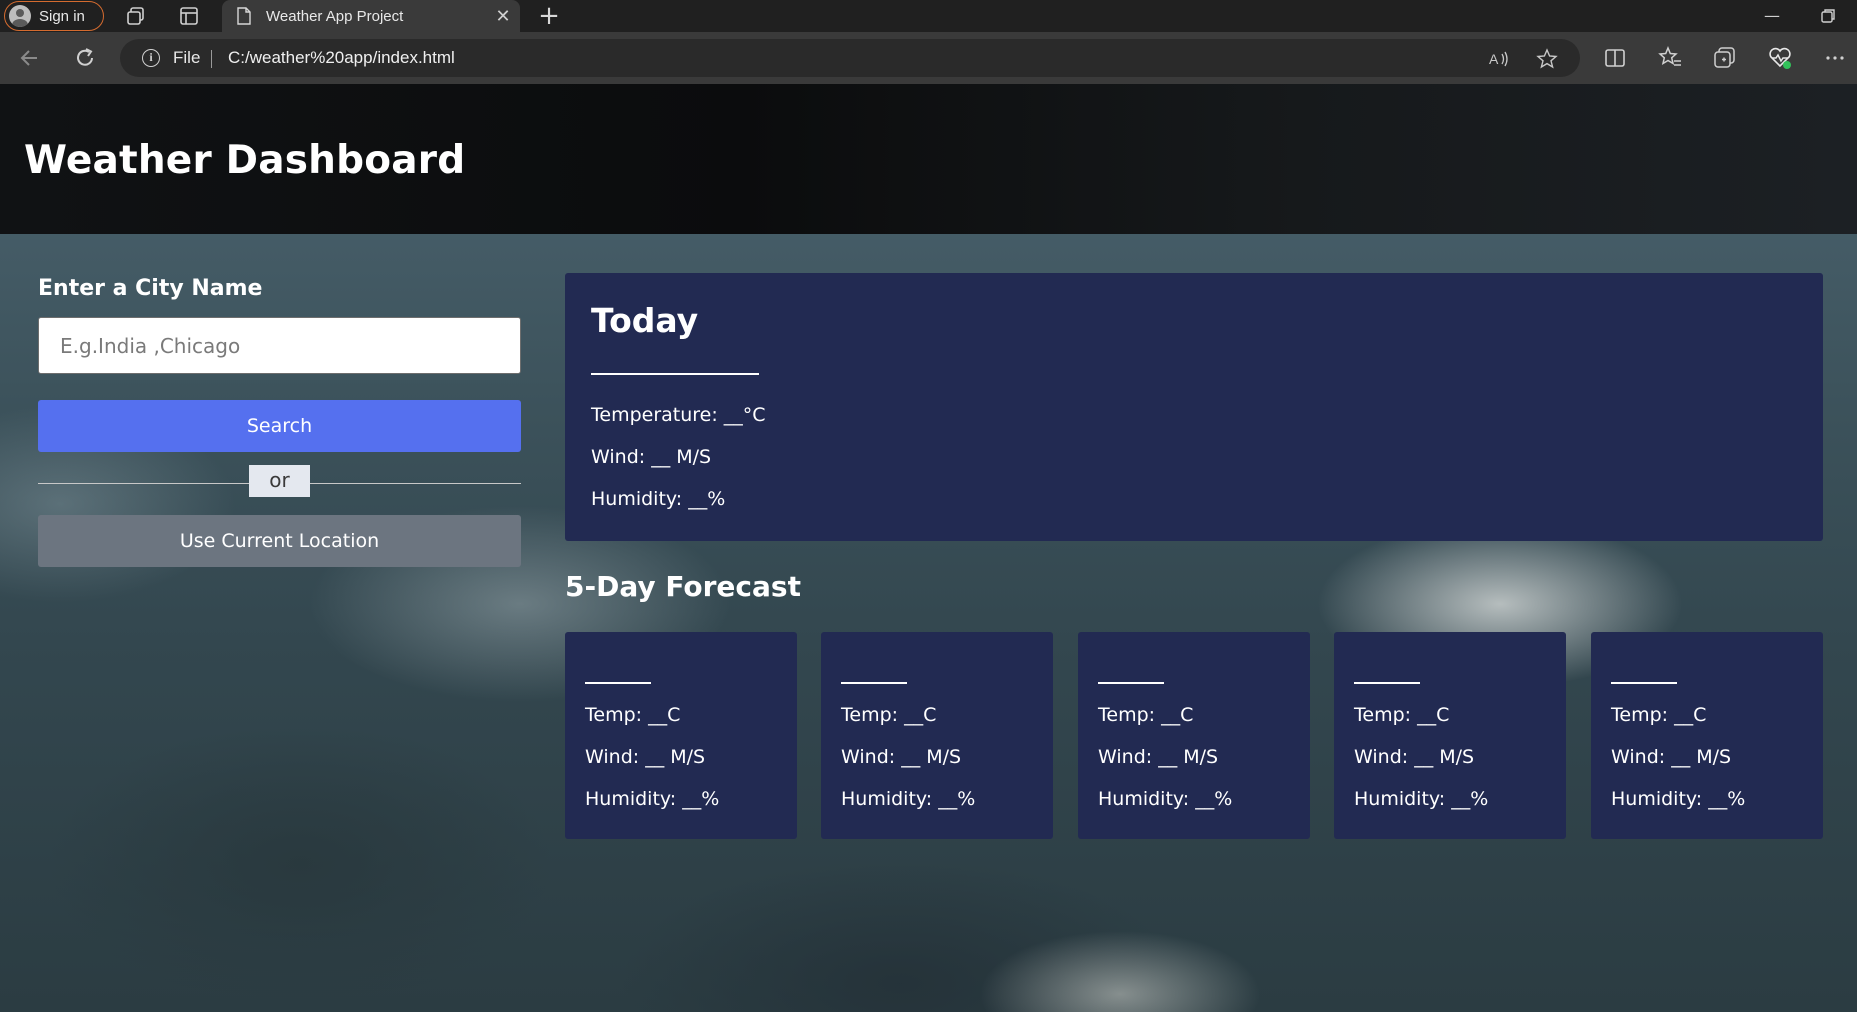 The width and height of the screenshot is (1857, 1012). I want to click on city-input-label: Enter a City Name, so click(150, 288).